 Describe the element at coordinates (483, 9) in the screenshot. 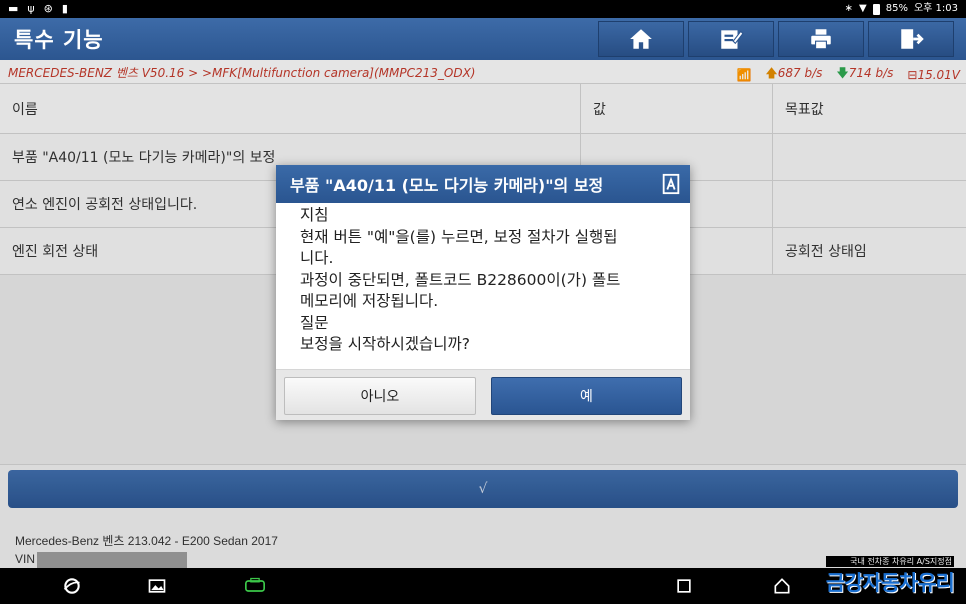

I see `status-bar: ▬ ψ ⊛ ▮ ∗ ▼ 85% 오후 1:03` at that location.